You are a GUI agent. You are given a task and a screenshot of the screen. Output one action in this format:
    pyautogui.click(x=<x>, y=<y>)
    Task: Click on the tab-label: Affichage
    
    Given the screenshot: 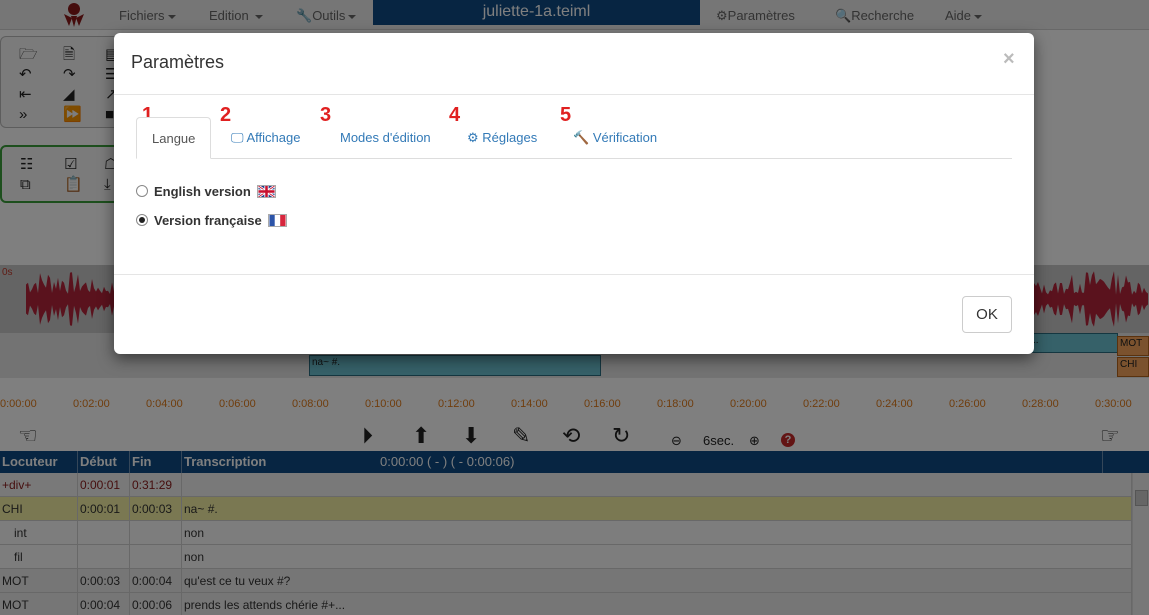 What is the action you would take?
    pyautogui.click(x=273, y=137)
    